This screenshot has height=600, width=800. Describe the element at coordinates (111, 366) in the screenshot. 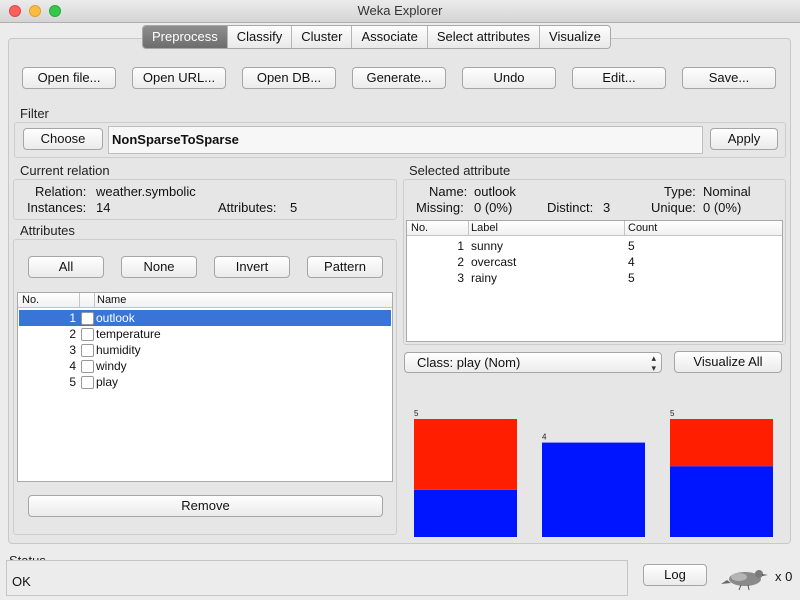

I see `attribute-name: windy` at that location.